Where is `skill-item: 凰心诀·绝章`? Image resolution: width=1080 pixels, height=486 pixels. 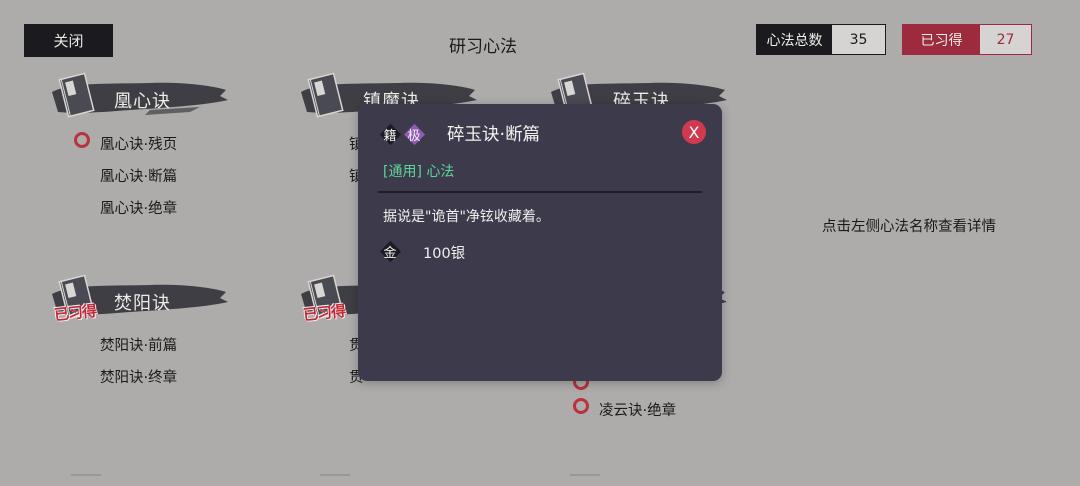
skill-item: 凰心诀·绝章 is located at coordinates (138, 207).